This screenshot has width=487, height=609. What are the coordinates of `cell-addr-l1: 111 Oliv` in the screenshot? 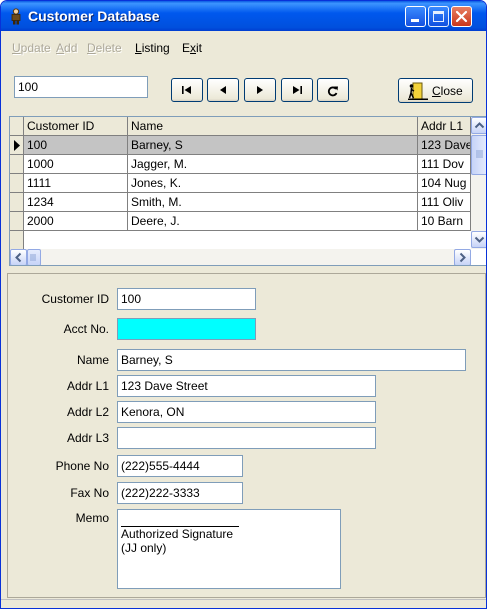 It's located at (444, 202).